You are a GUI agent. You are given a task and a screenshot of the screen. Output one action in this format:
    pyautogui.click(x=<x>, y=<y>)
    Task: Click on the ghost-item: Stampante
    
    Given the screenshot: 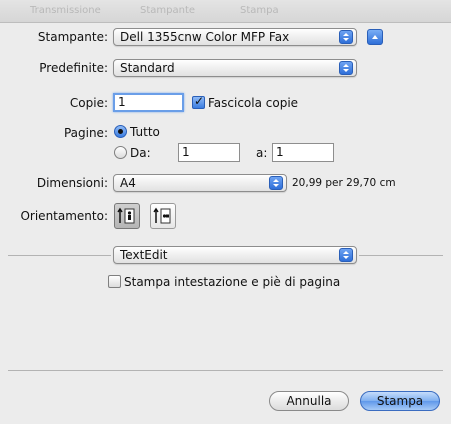 What is the action you would take?
    pyautogui.click(x=168, y=10)
    